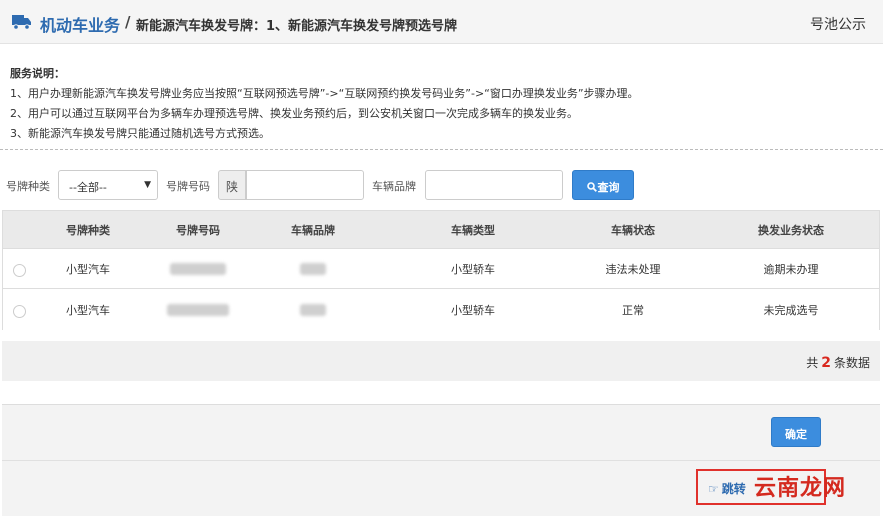 Image resolution: width=883 pixels, height=516 pixels. Describe the element at coordinates (140, 133) in the screenshot. I see `service-note-line: 3、新能源汽车换发号牌只能通过随机选号方式预选。` at that location.